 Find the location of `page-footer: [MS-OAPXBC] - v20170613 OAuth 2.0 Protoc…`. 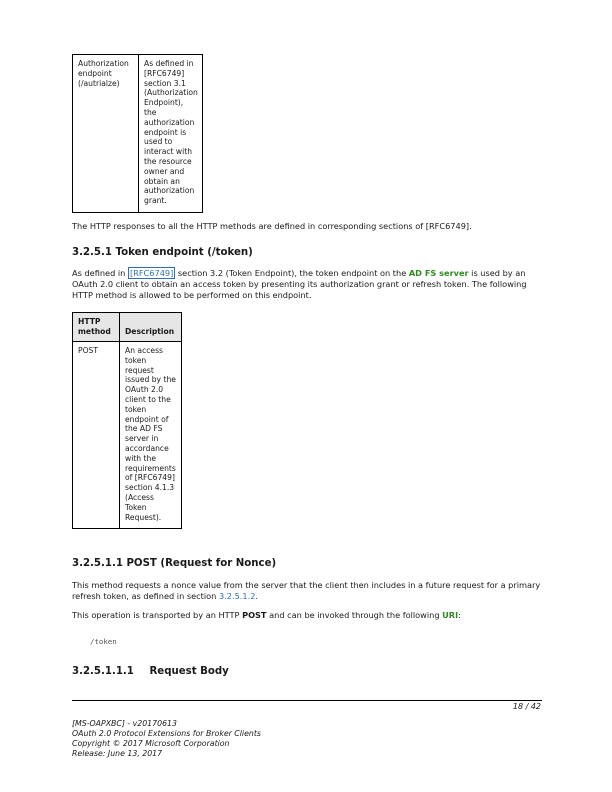

page-footer: [MS-OAPXBC] - v20170613 OAuth 2.0 Protoc… is located at coordinates (166, 739).